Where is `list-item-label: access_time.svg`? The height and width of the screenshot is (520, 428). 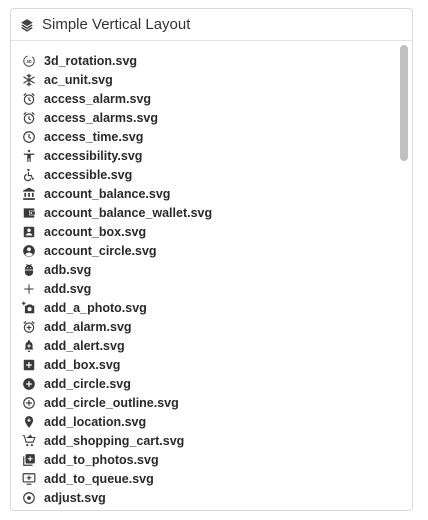
list-item-label: access_time.svg is located at coordinates (94, 136).